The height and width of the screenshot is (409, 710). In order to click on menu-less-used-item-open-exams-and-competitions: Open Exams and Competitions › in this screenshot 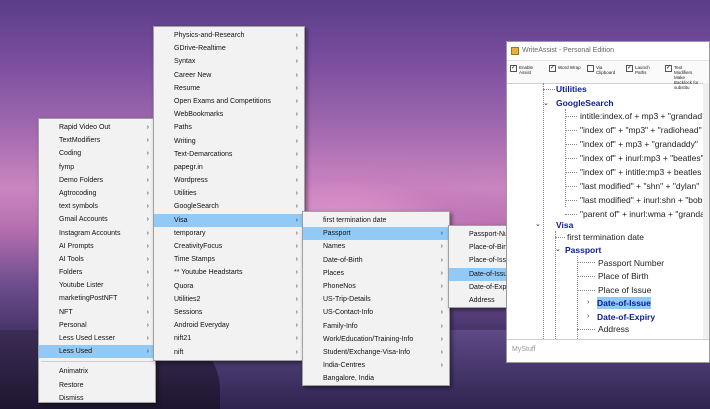, I will do `click(229, 101)`.